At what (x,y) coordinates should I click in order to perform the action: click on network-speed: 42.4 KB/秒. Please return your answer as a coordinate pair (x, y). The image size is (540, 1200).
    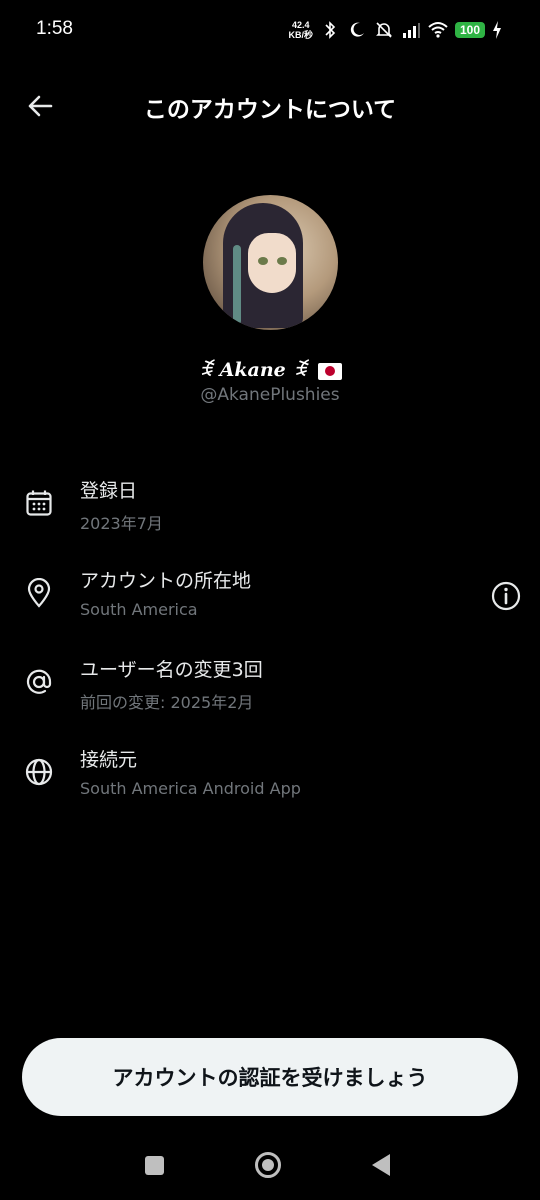
    Looking at the image, I should click on (300, 30).